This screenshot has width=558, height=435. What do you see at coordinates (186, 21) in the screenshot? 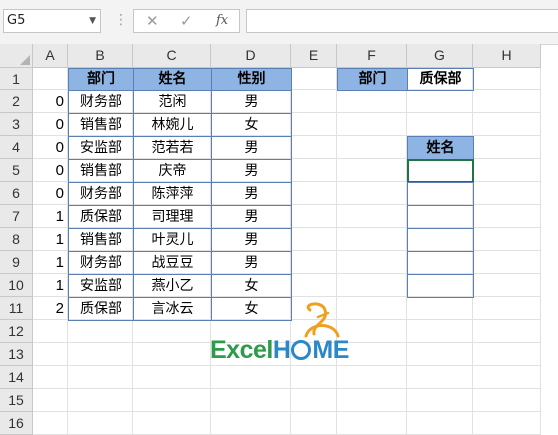
I see `check-icon: ✓` at bounding box center [186, 21].